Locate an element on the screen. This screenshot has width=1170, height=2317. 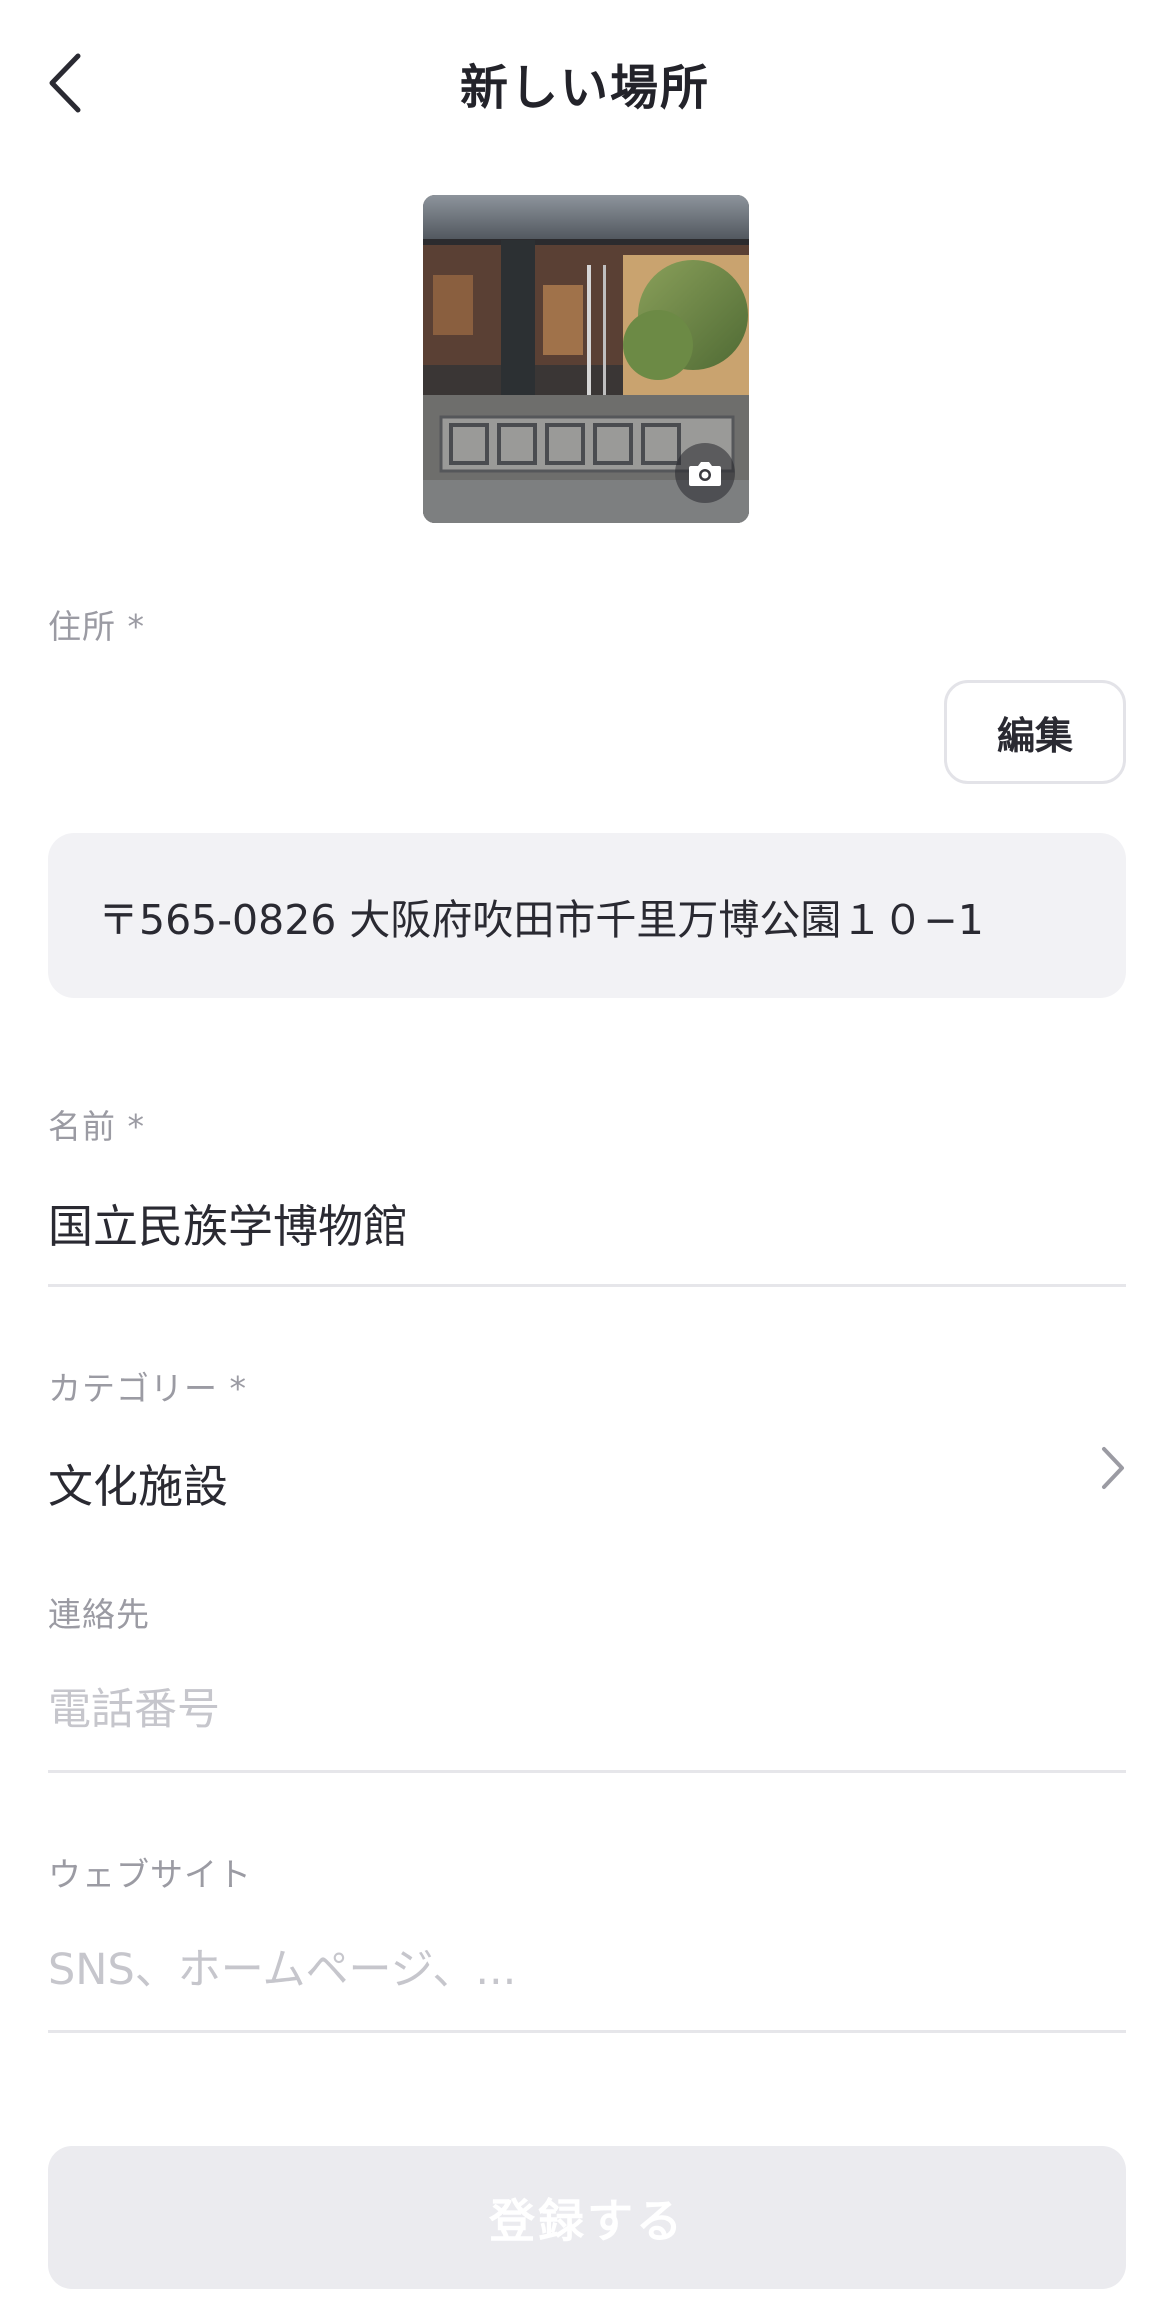
name-input: 国立民族学博物館 is located at coordinates (228, 1222).